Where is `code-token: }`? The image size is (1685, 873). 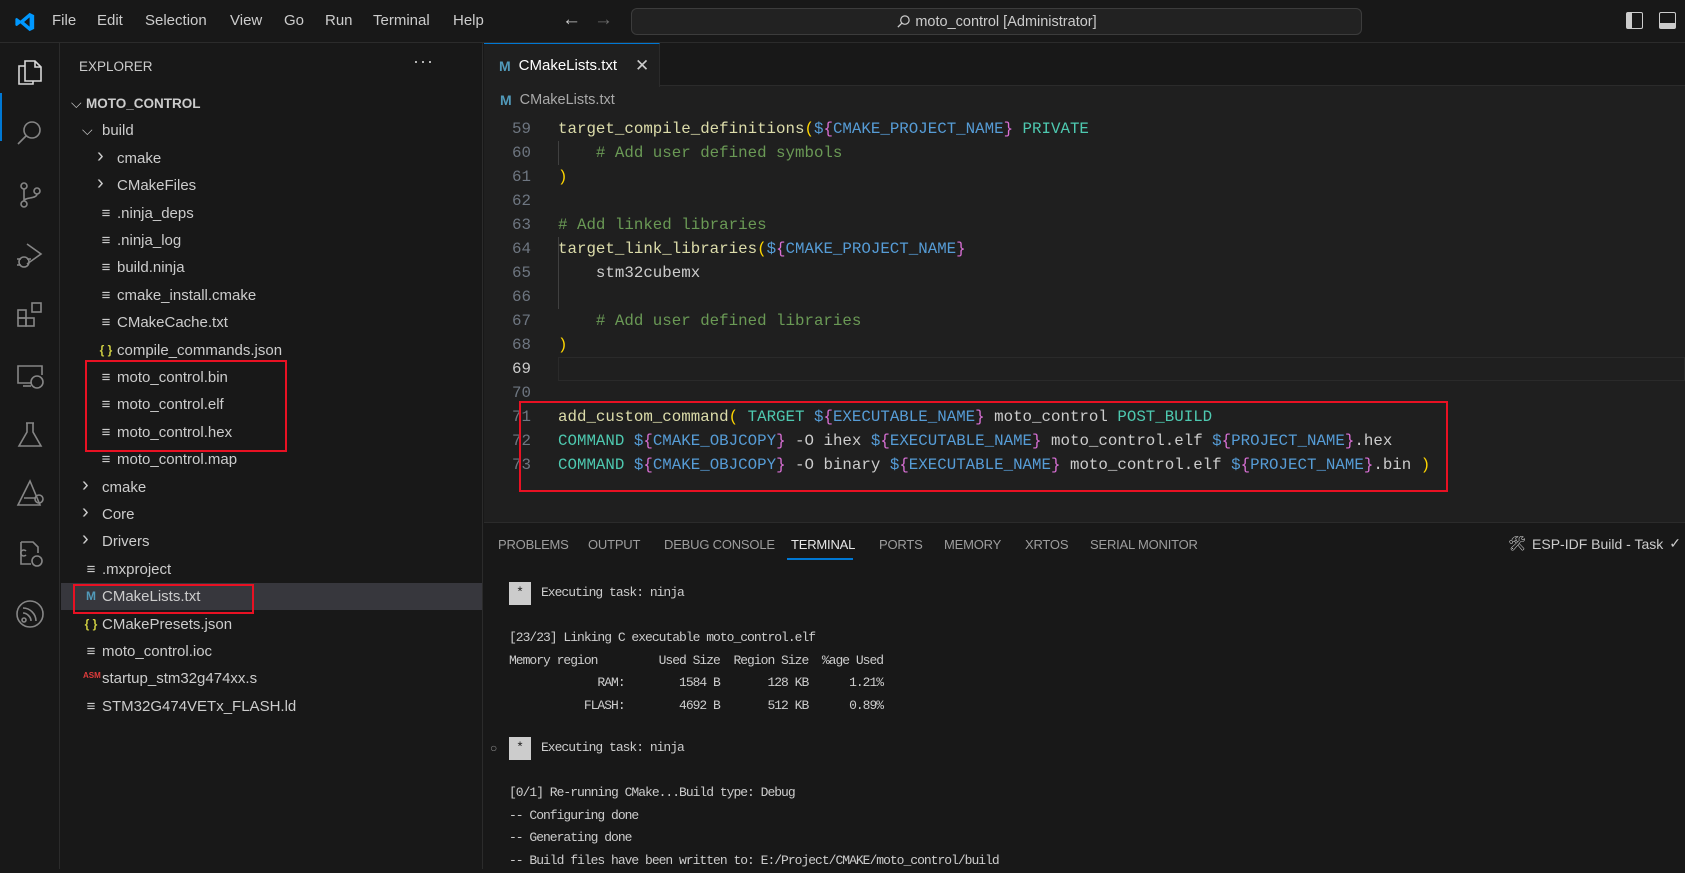
code-token: } is located at coordinates (1349, 441).